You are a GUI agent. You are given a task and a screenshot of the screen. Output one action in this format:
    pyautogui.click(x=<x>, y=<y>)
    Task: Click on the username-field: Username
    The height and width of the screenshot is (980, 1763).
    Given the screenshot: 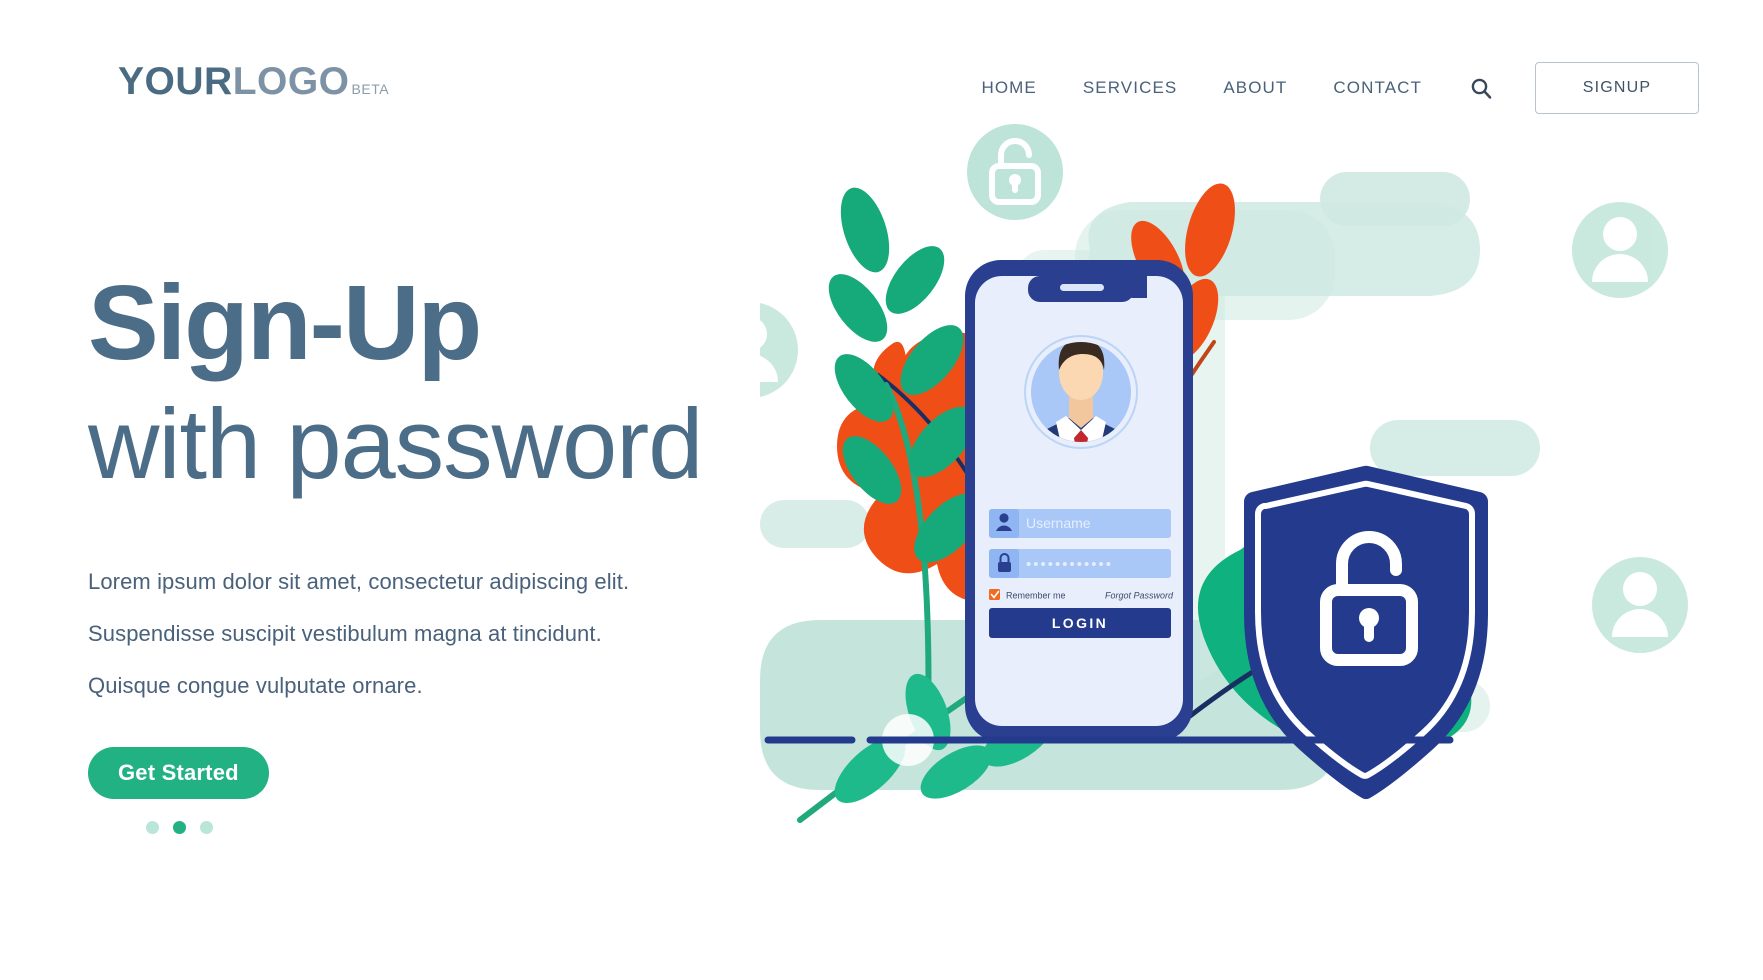 What is the action you would take?
    pyautogui.click(x=1080, y=523)
    